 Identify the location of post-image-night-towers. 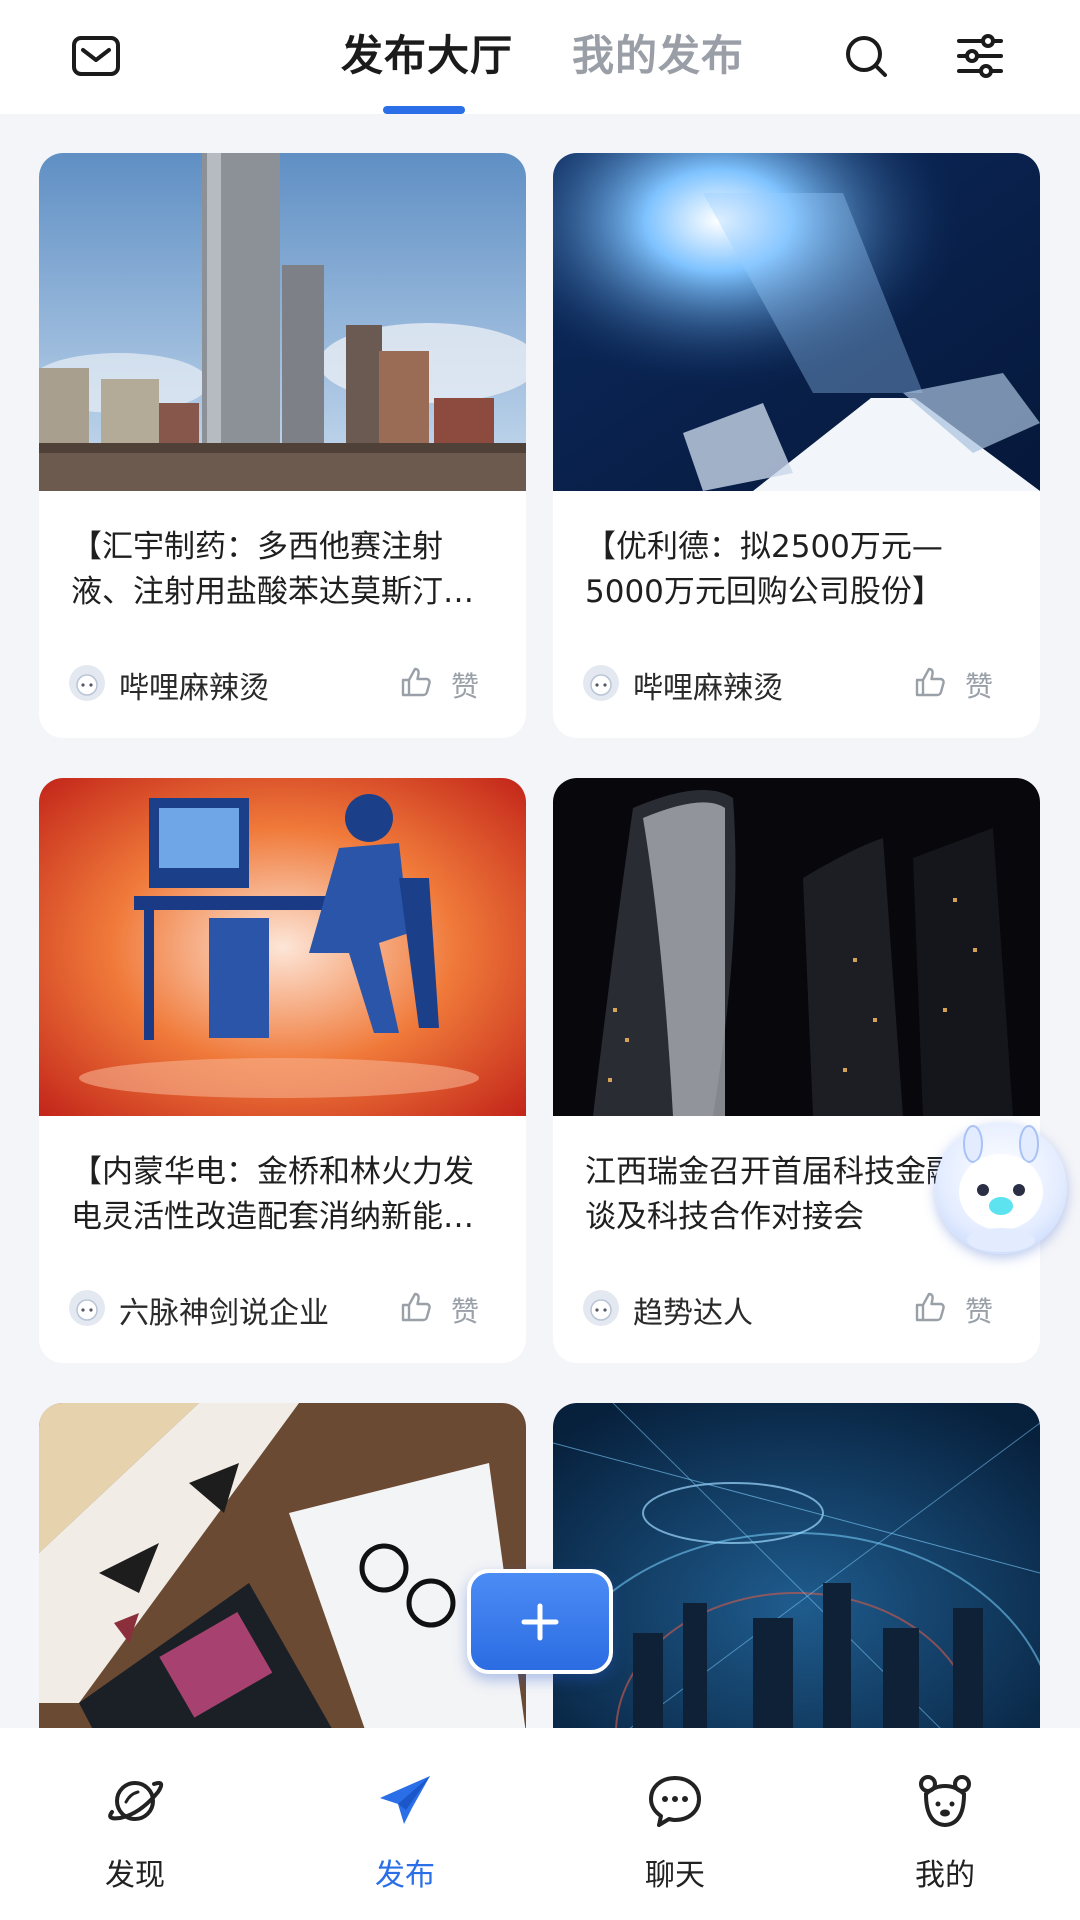
(796, 947).